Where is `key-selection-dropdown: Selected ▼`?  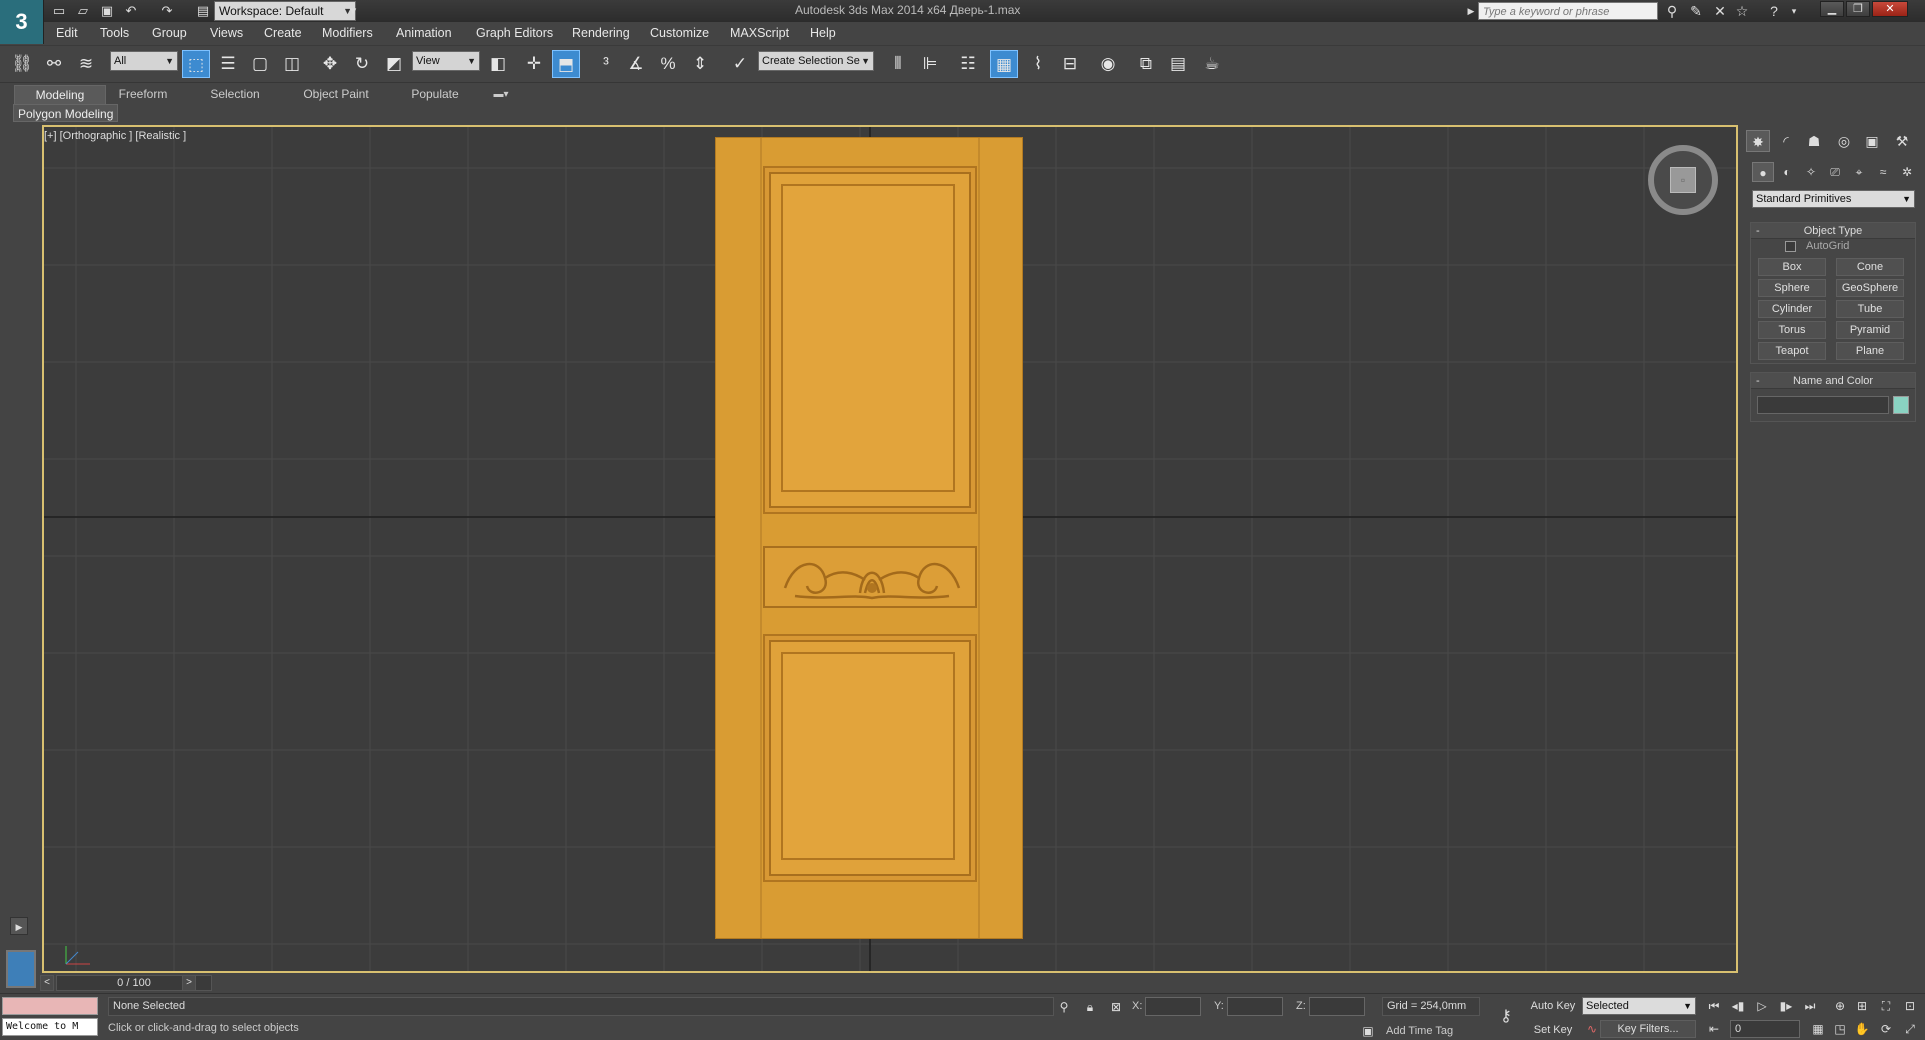 key-selection-dropdown: Selected ▼ is located at coordinates (1639, 1006).